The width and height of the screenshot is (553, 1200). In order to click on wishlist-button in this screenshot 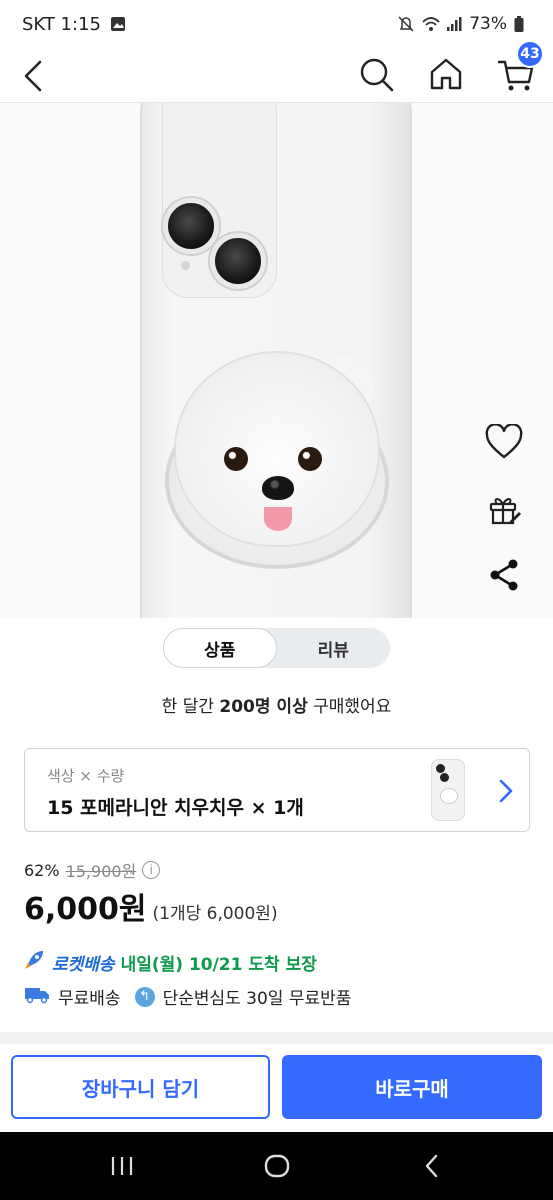, I will do `click(504, 442)`.